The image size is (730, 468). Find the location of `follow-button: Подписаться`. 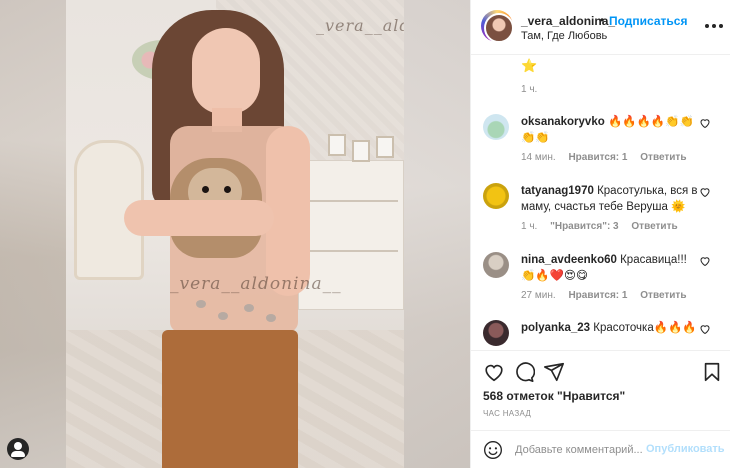

follow-button: Подписаться is located at coordinates (648, 21).